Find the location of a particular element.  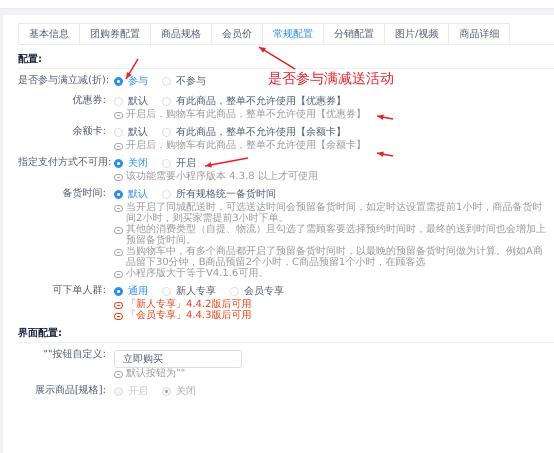

hint-text: 「会员专享」4.4.3版后可用 is located at coordinates (189, 315).